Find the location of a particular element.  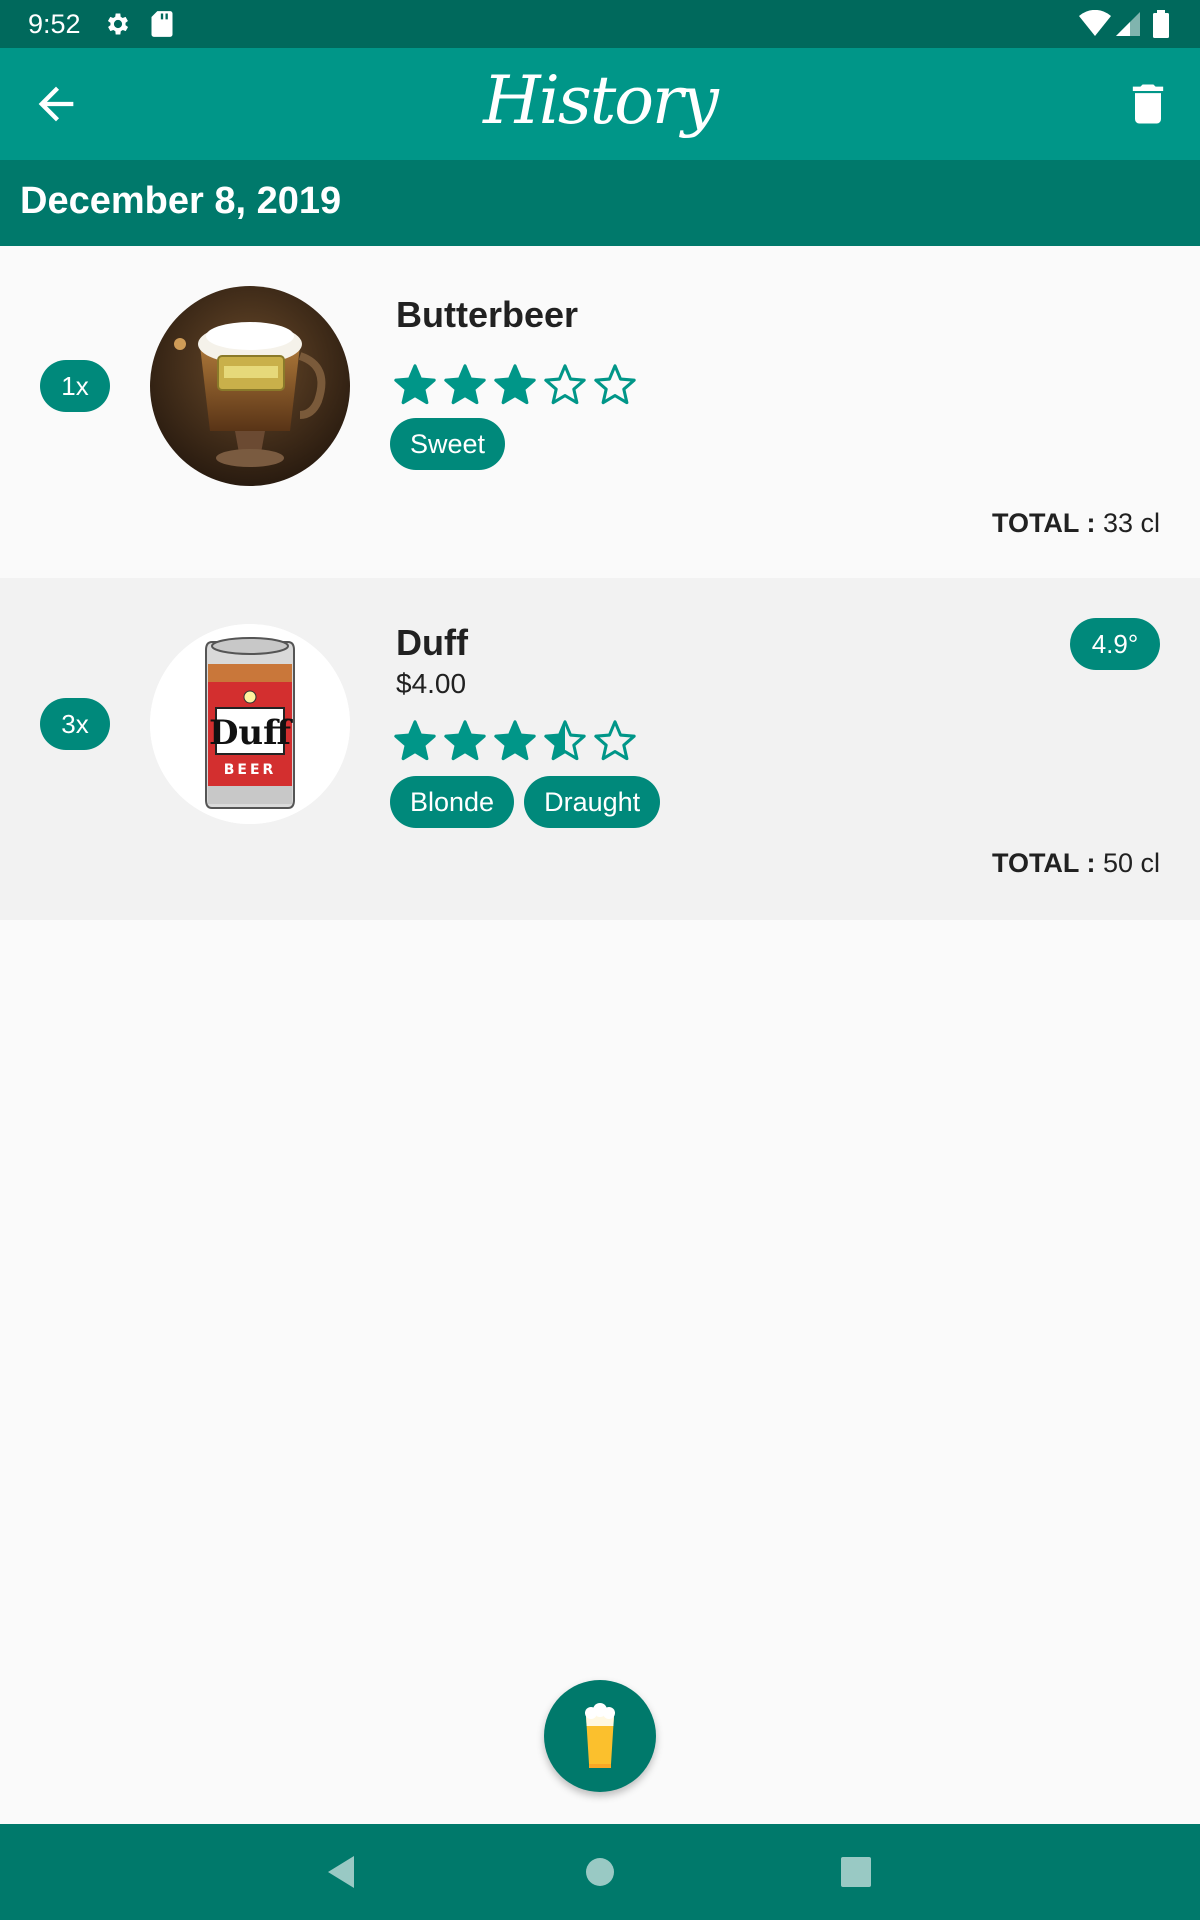

total-volume: TOTAL : 50 cl is located at coordinates (1076, 863).